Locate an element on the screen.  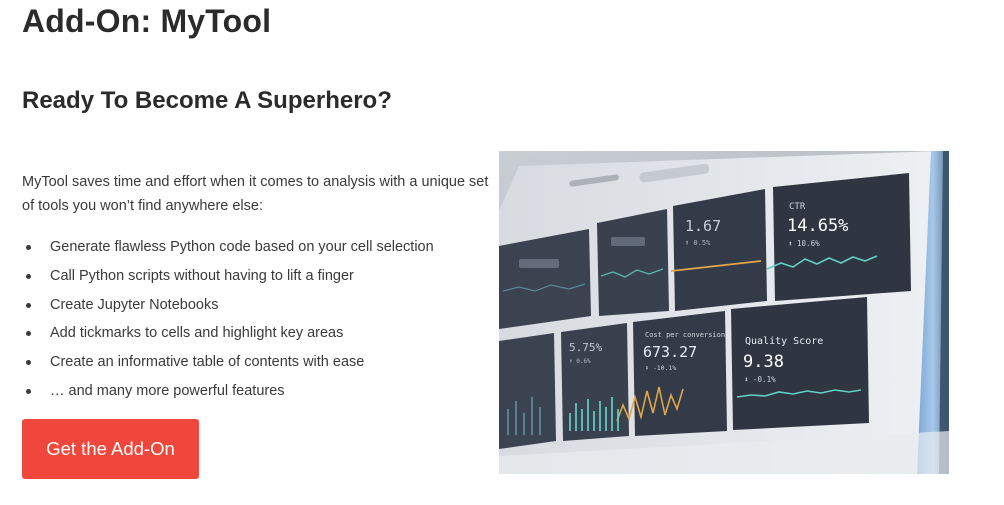
list-item: … and many more powerful features is located at coordinates (257, 391).